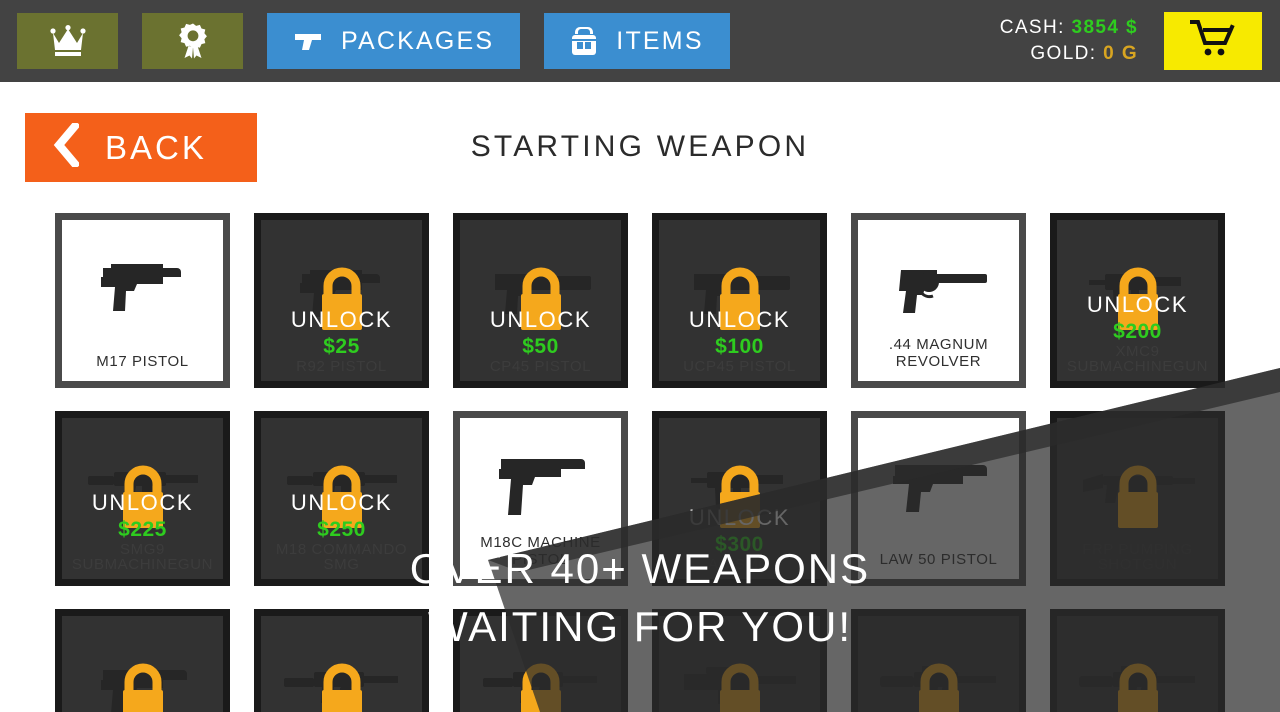  I want to click on weapon-card-text: UNLOCK $225 SMG9 SUBMACHINEGUN, so click(142, 534).